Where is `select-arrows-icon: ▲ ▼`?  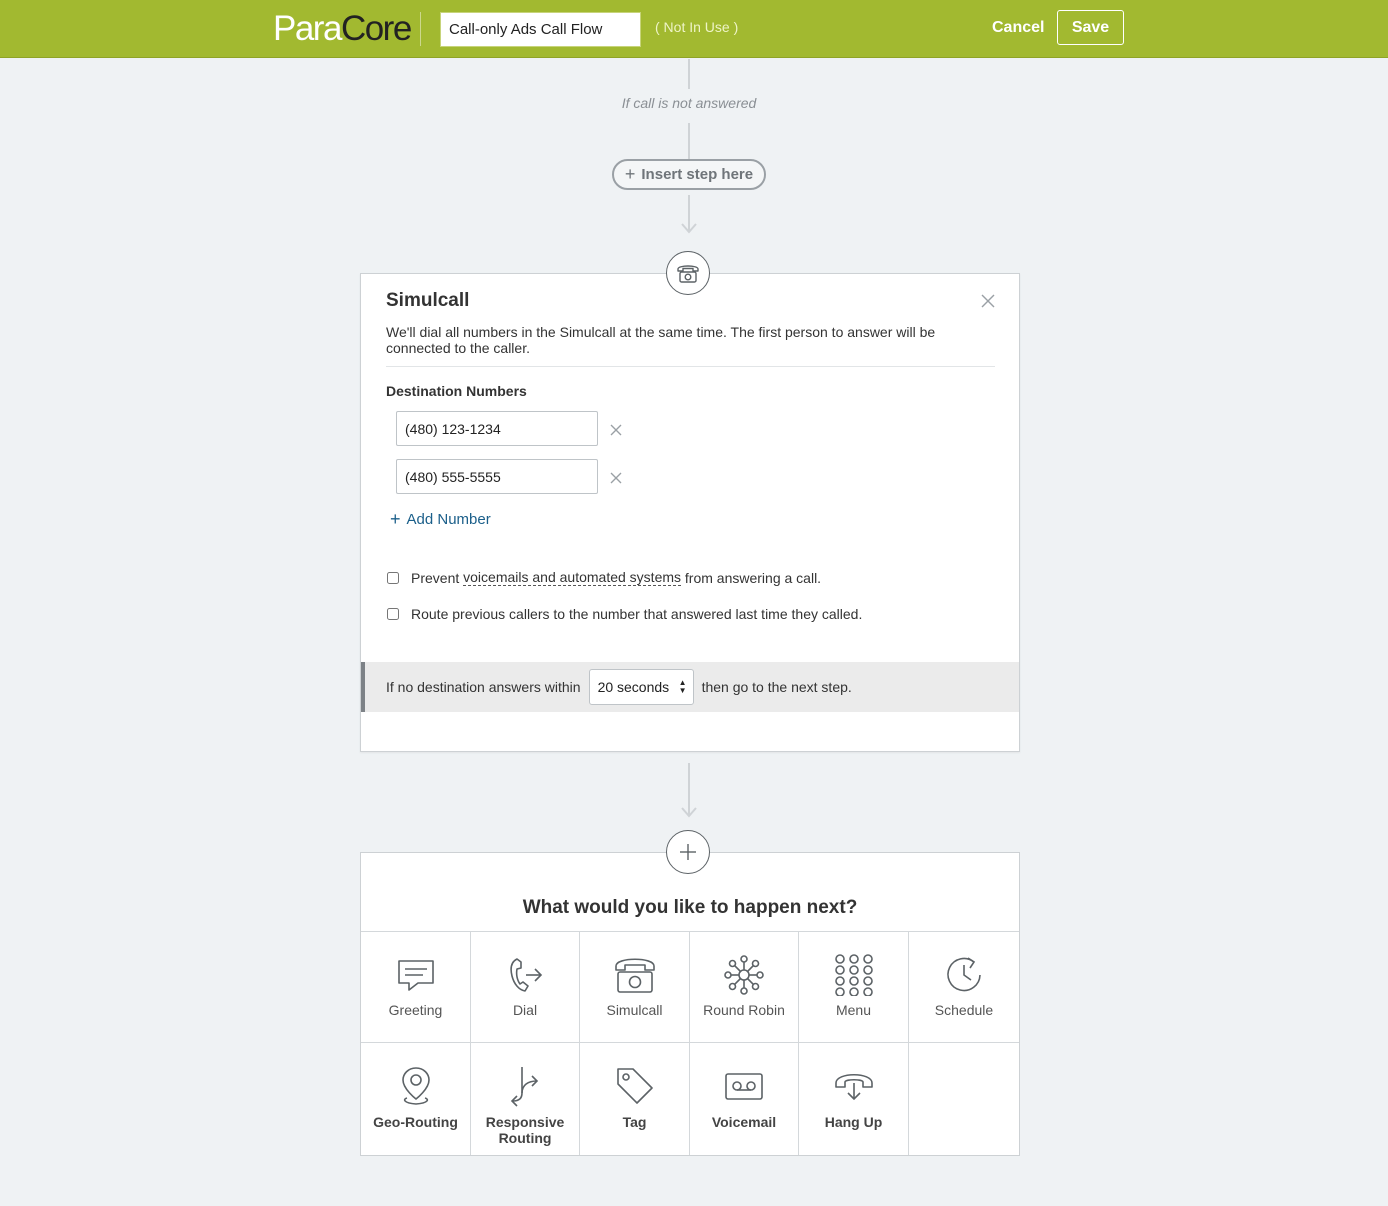 select-arrows-icon: ▲ ▼ is located at coordinates (682, 686).